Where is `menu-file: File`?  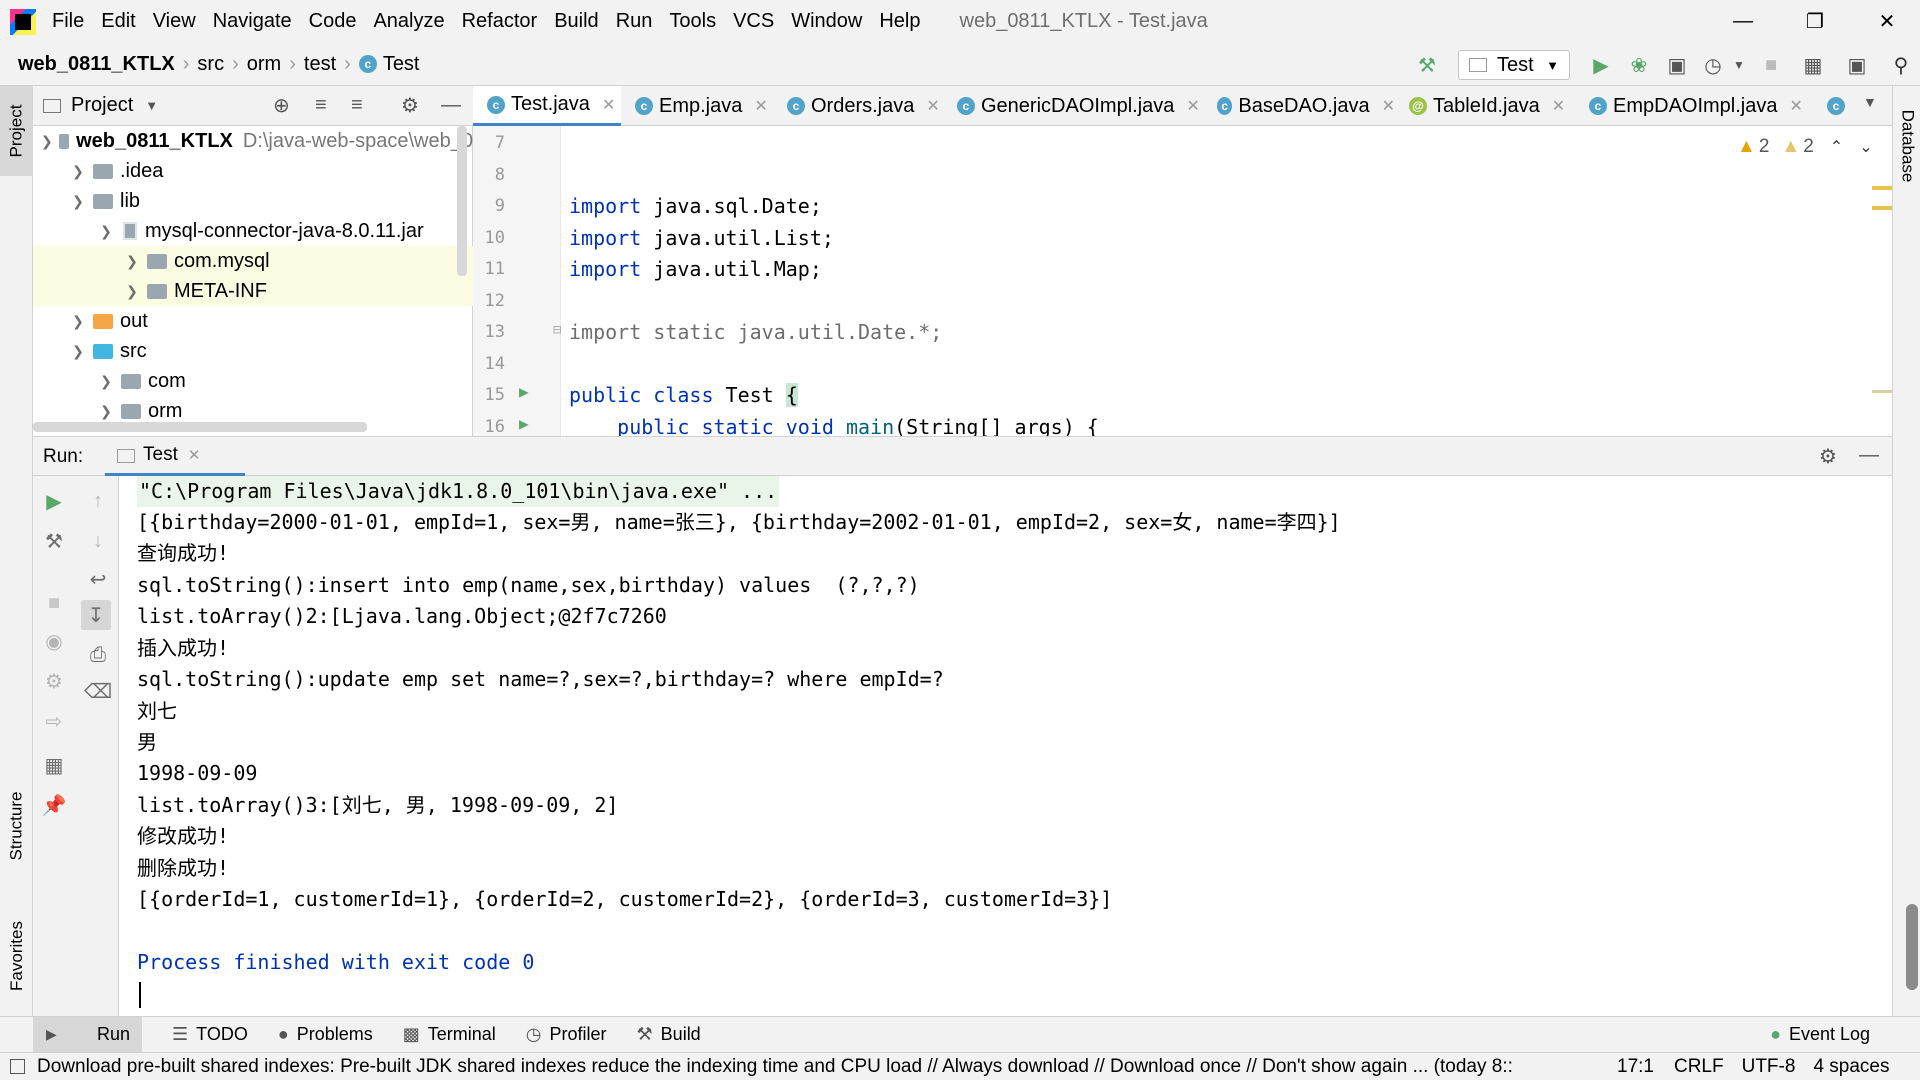 menu-file: File is located at coordinates (68, 21).